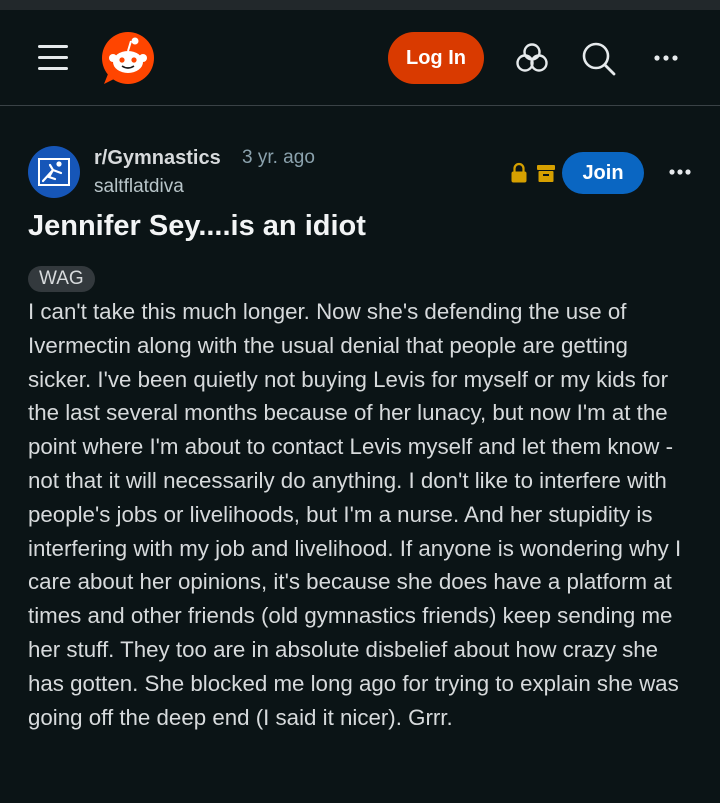  I want to click on hamburger-menu-icon, so click(53, 57).